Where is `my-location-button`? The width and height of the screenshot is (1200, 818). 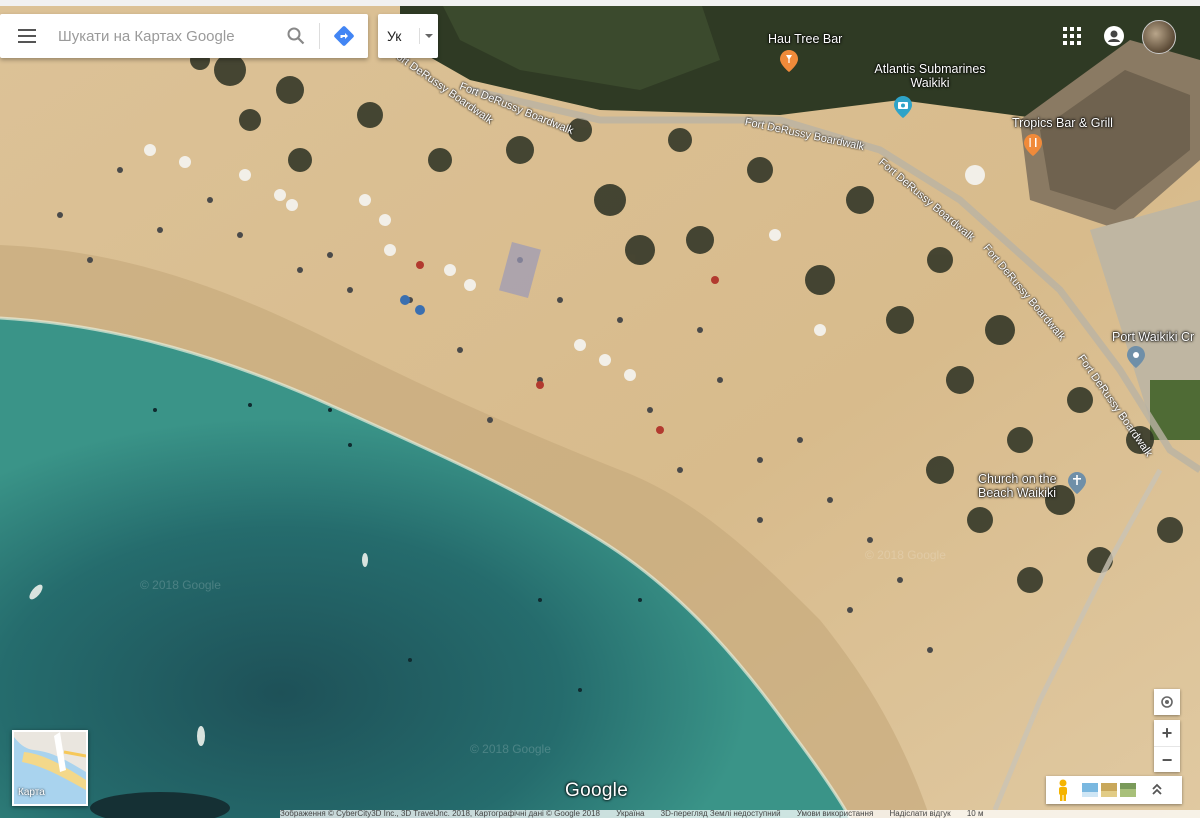 my-location-button is located at coordinates (1167, 702).